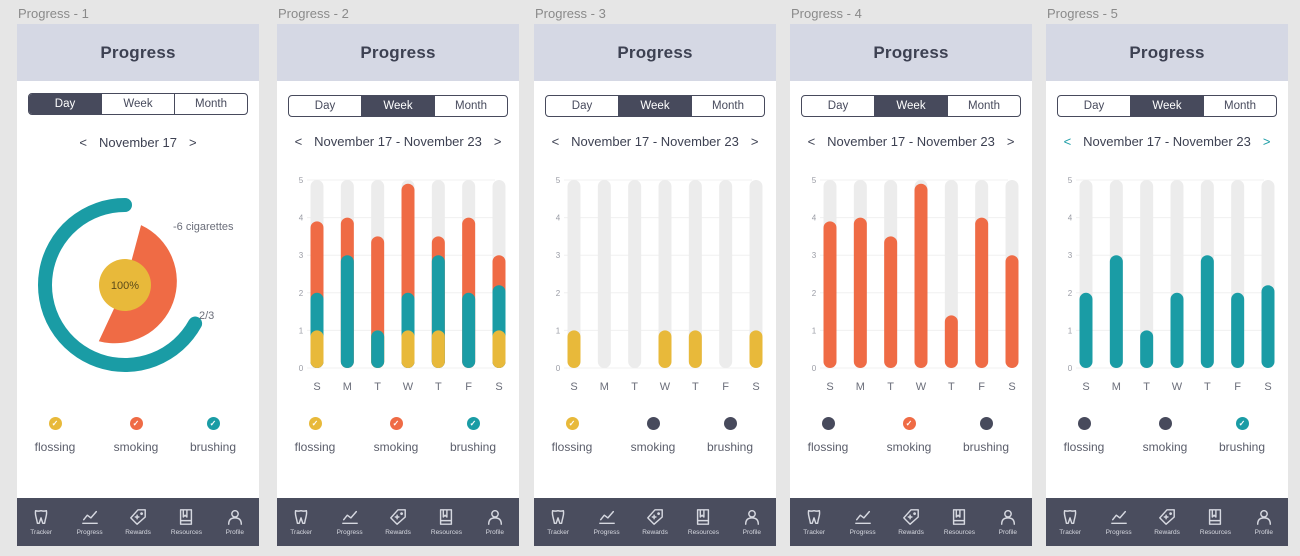 This screenshot has width=1300, height=556. I want to click on check-icon: ✓, so click(396, 423).